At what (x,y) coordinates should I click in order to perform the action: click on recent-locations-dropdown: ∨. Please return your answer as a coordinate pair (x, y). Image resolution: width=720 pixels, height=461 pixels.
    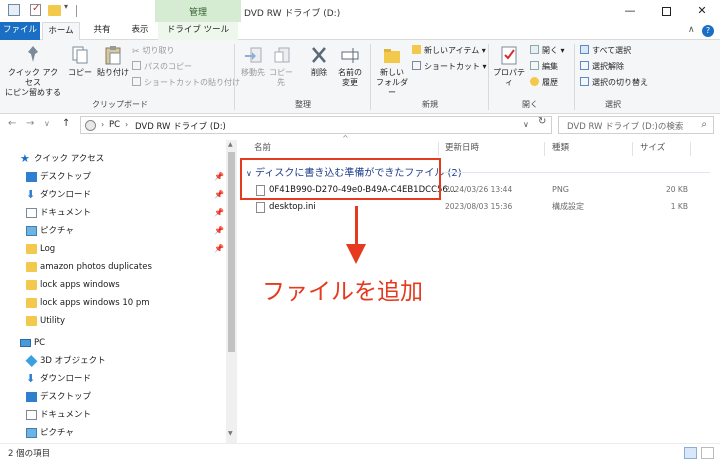
    Looking at the image, I should click on (47, 123).